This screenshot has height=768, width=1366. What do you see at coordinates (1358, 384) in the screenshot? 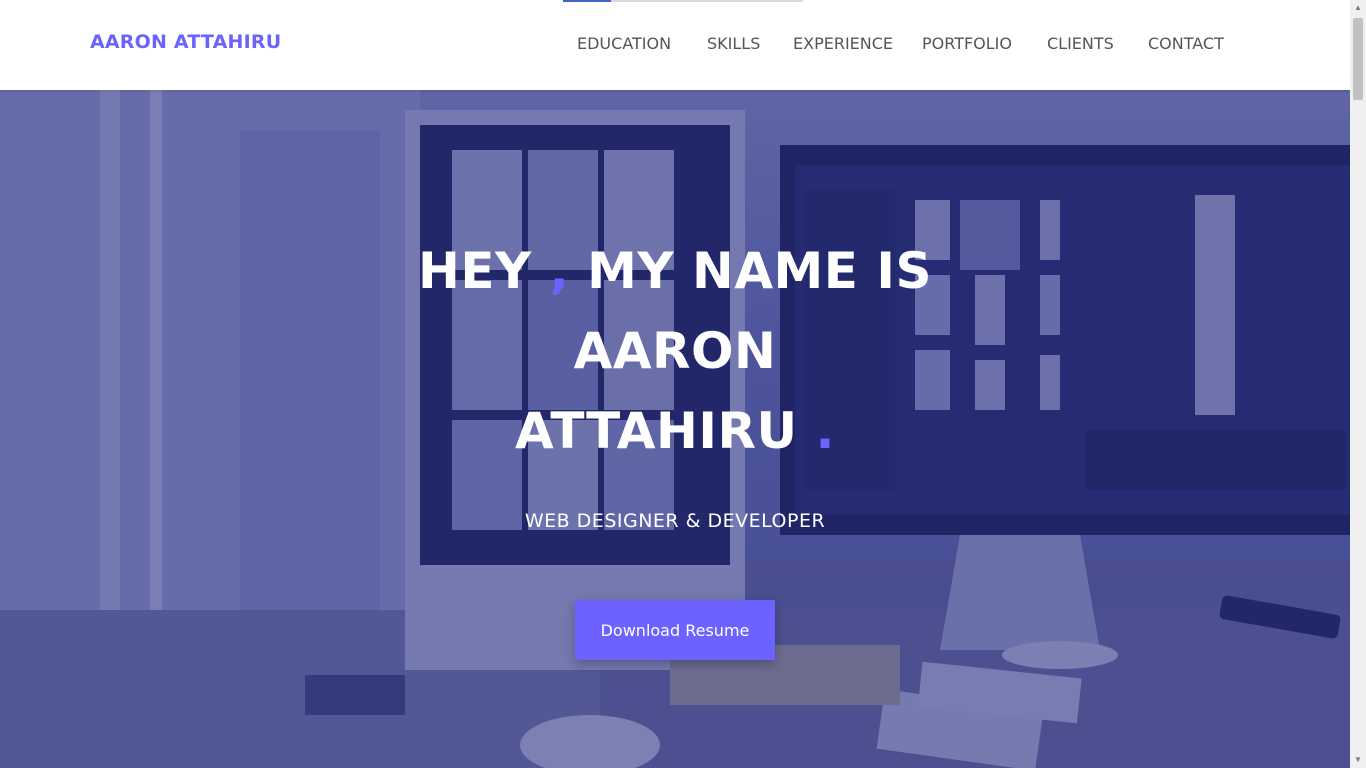
I see `page-scrollbar: ▲ ▼` at bounding box center [1358, 384].